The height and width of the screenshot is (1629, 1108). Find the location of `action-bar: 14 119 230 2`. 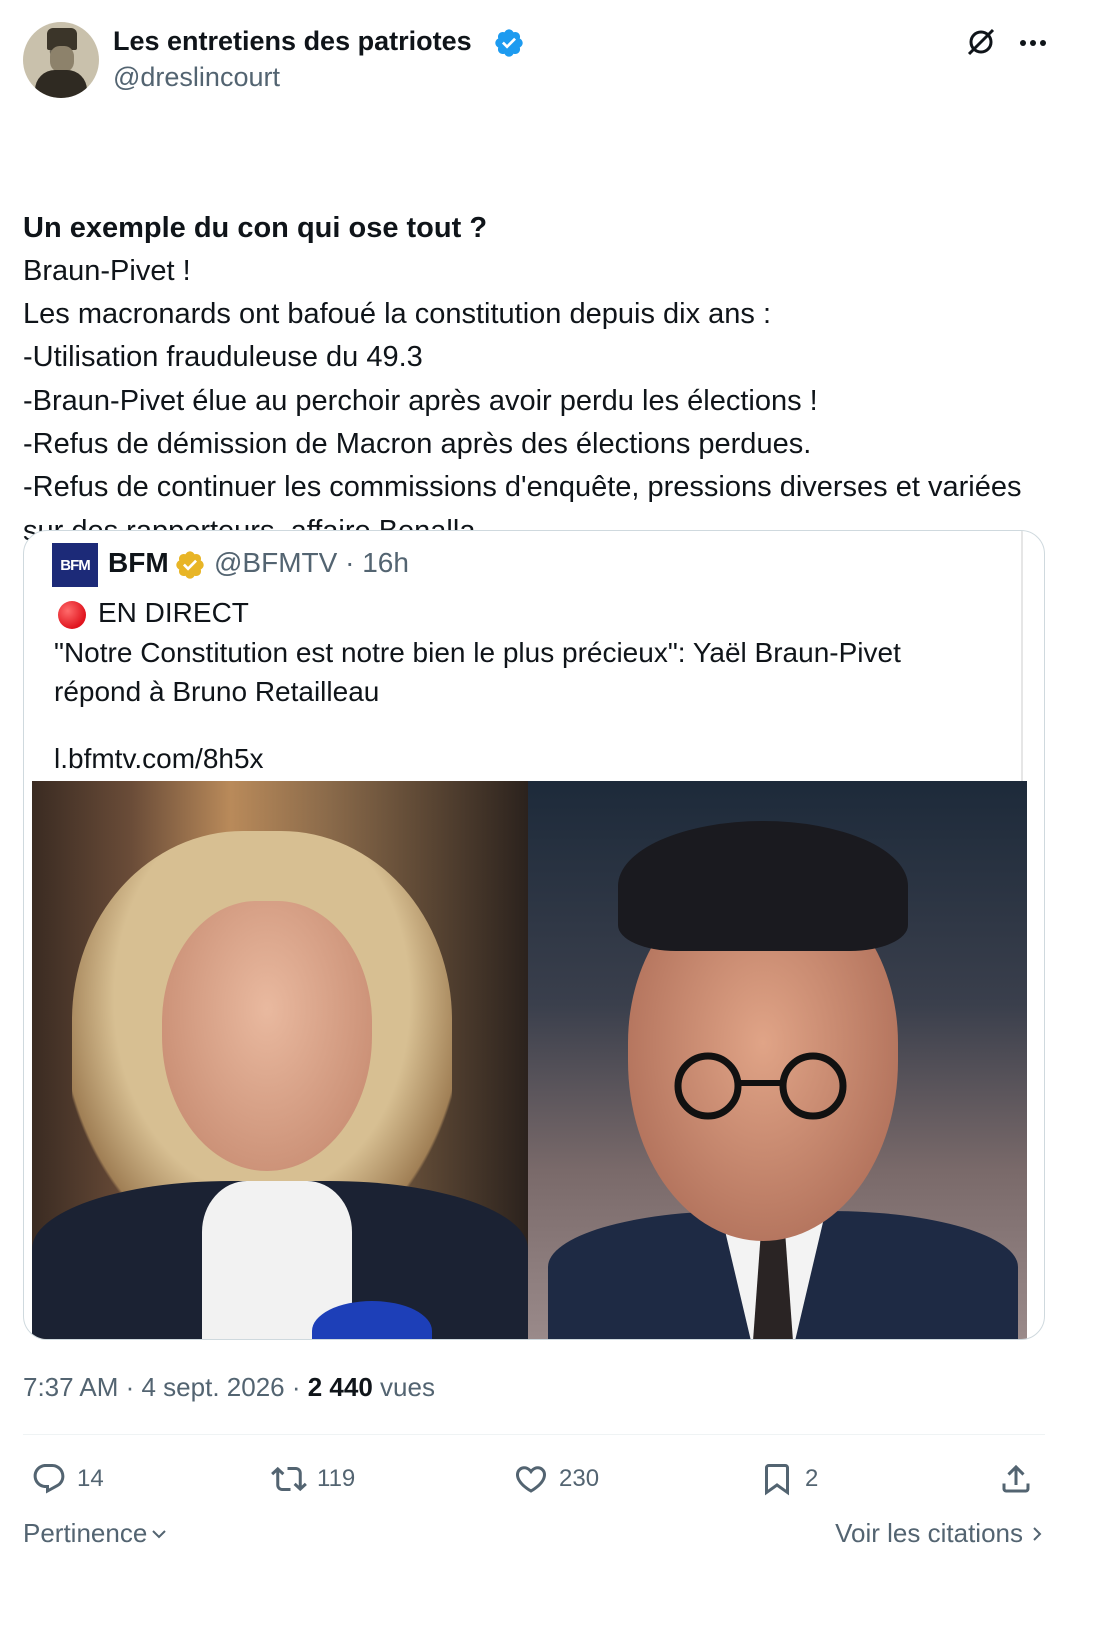

action-bar: 14 119 230 2 is located at coordinates (534, 1479).